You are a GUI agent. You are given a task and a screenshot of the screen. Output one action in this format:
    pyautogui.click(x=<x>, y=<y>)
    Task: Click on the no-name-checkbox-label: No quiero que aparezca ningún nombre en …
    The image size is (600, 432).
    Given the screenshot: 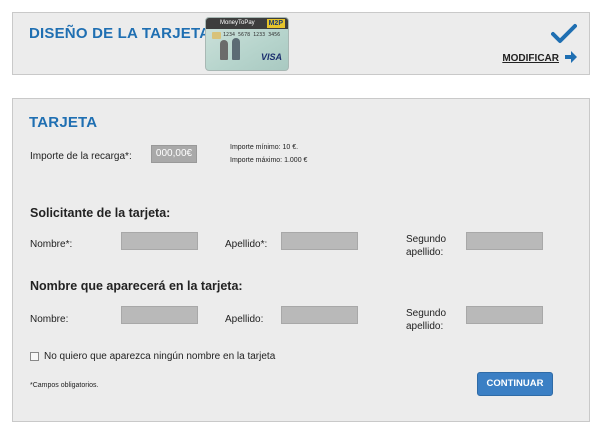 What is the action you would take?
    pyautogui.click(x=159, y=356)
    